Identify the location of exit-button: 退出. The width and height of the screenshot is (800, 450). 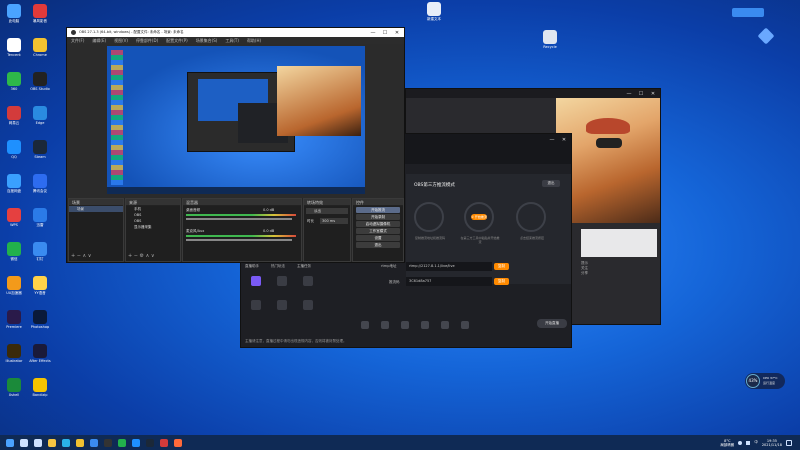
(378, 245).